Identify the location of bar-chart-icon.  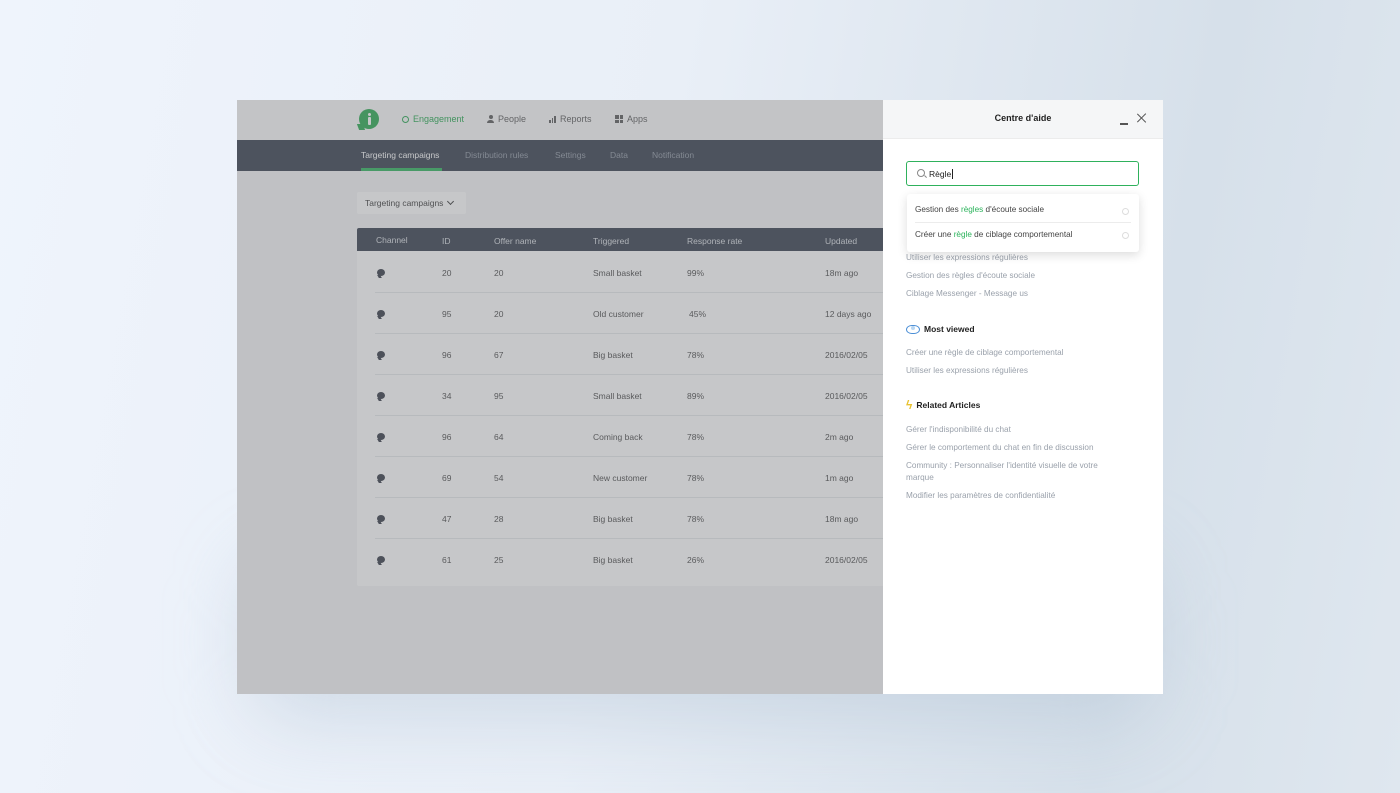
(552, 119).